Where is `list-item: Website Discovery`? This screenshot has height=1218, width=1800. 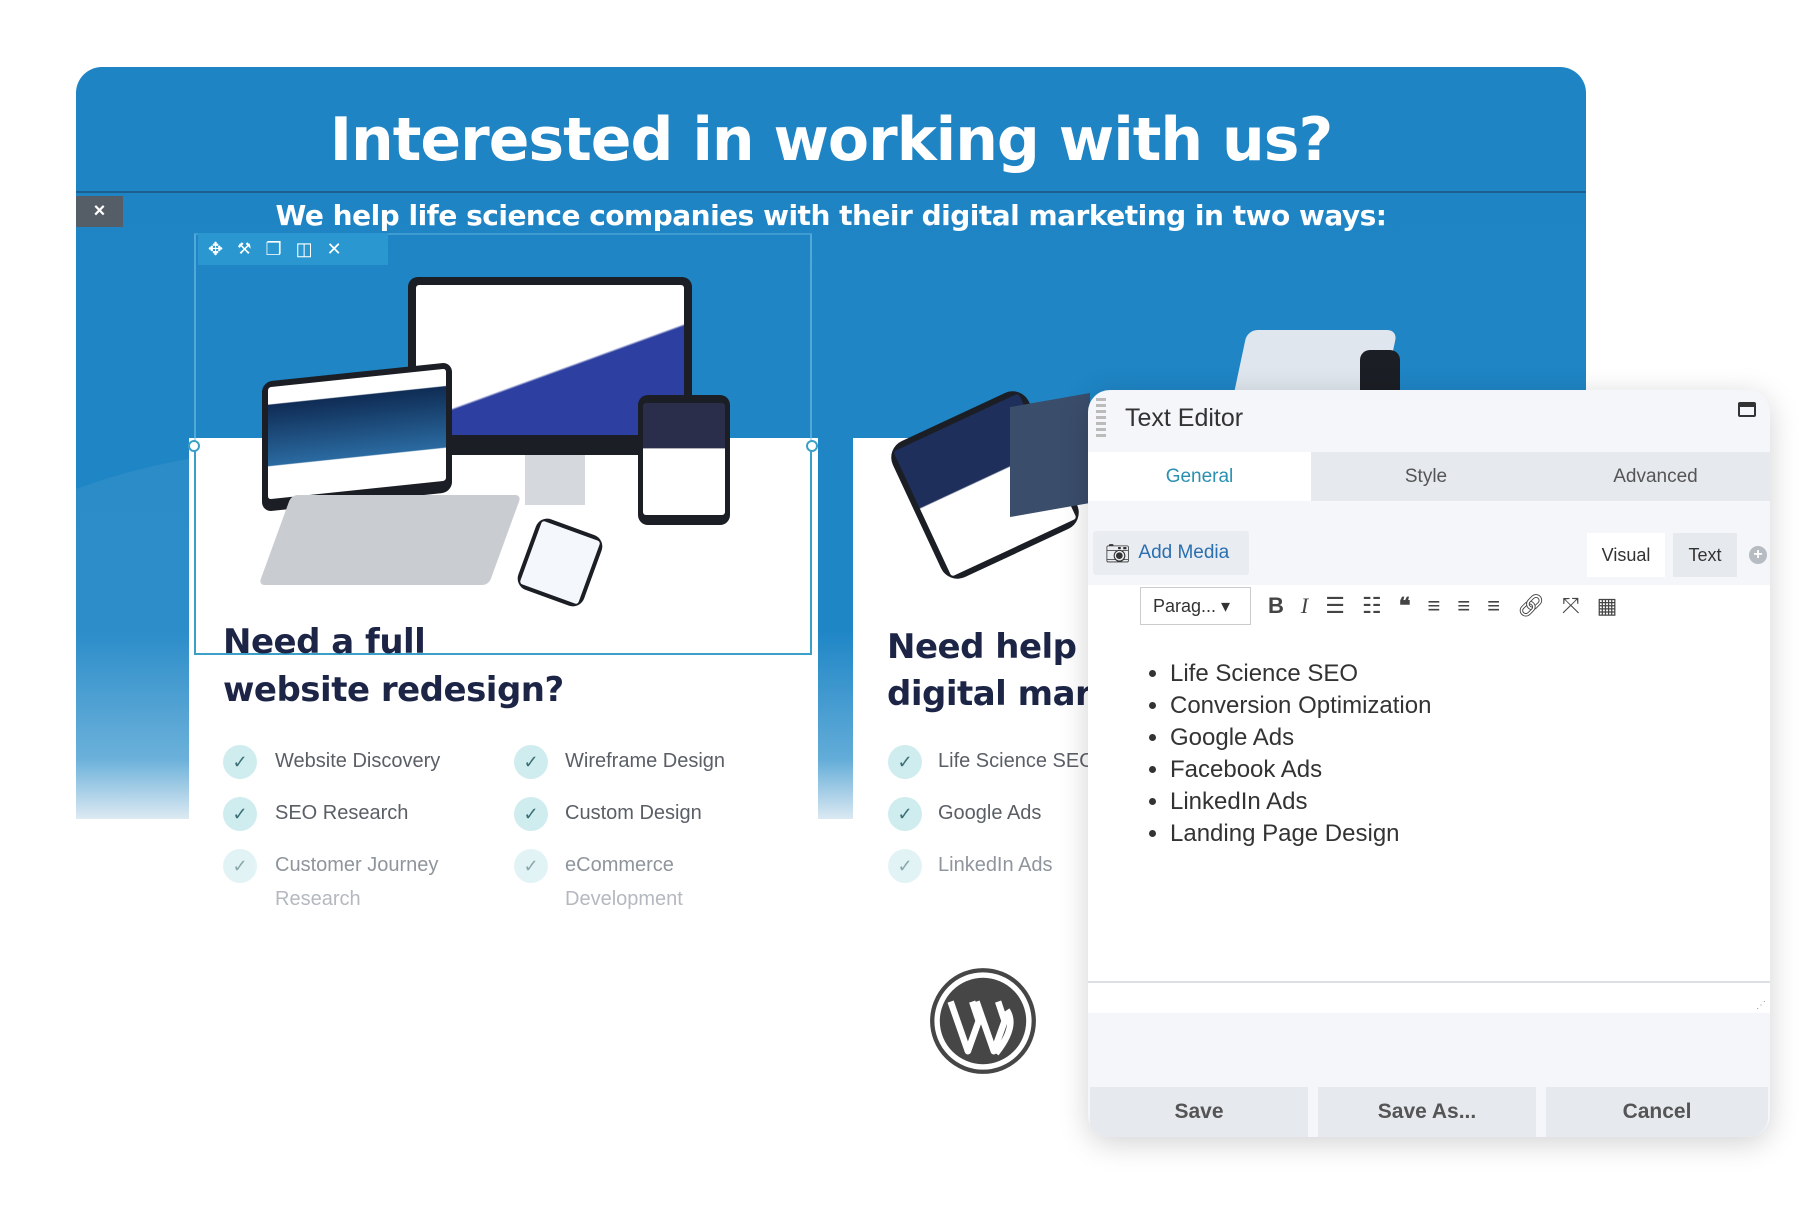
list-item: Website Discovery is located at coordinates (358, 761).